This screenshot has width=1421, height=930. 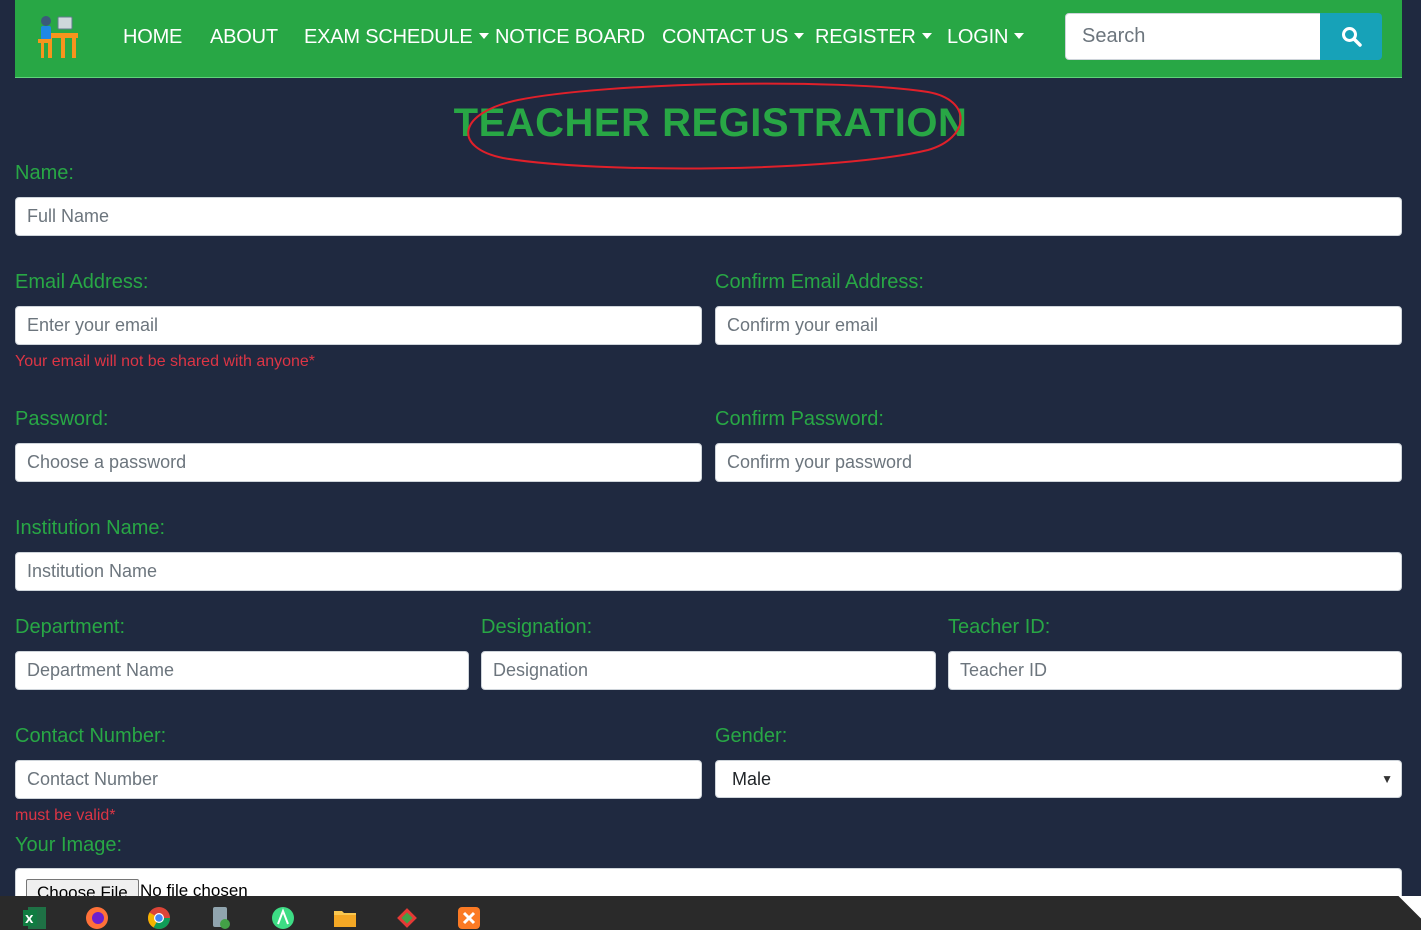 What do you see at coordinates (82, 282) in the screenshot?
I see `email-label: Email Address:` at bounding box center [82, 282].